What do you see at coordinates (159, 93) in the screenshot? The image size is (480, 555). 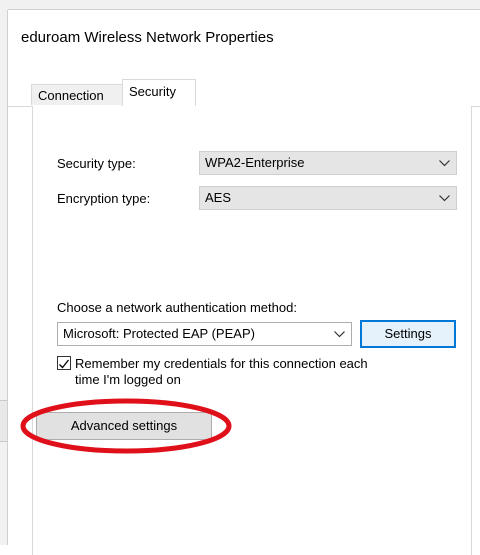 I see `tab-security: Security` at bounding box center [159, 93].